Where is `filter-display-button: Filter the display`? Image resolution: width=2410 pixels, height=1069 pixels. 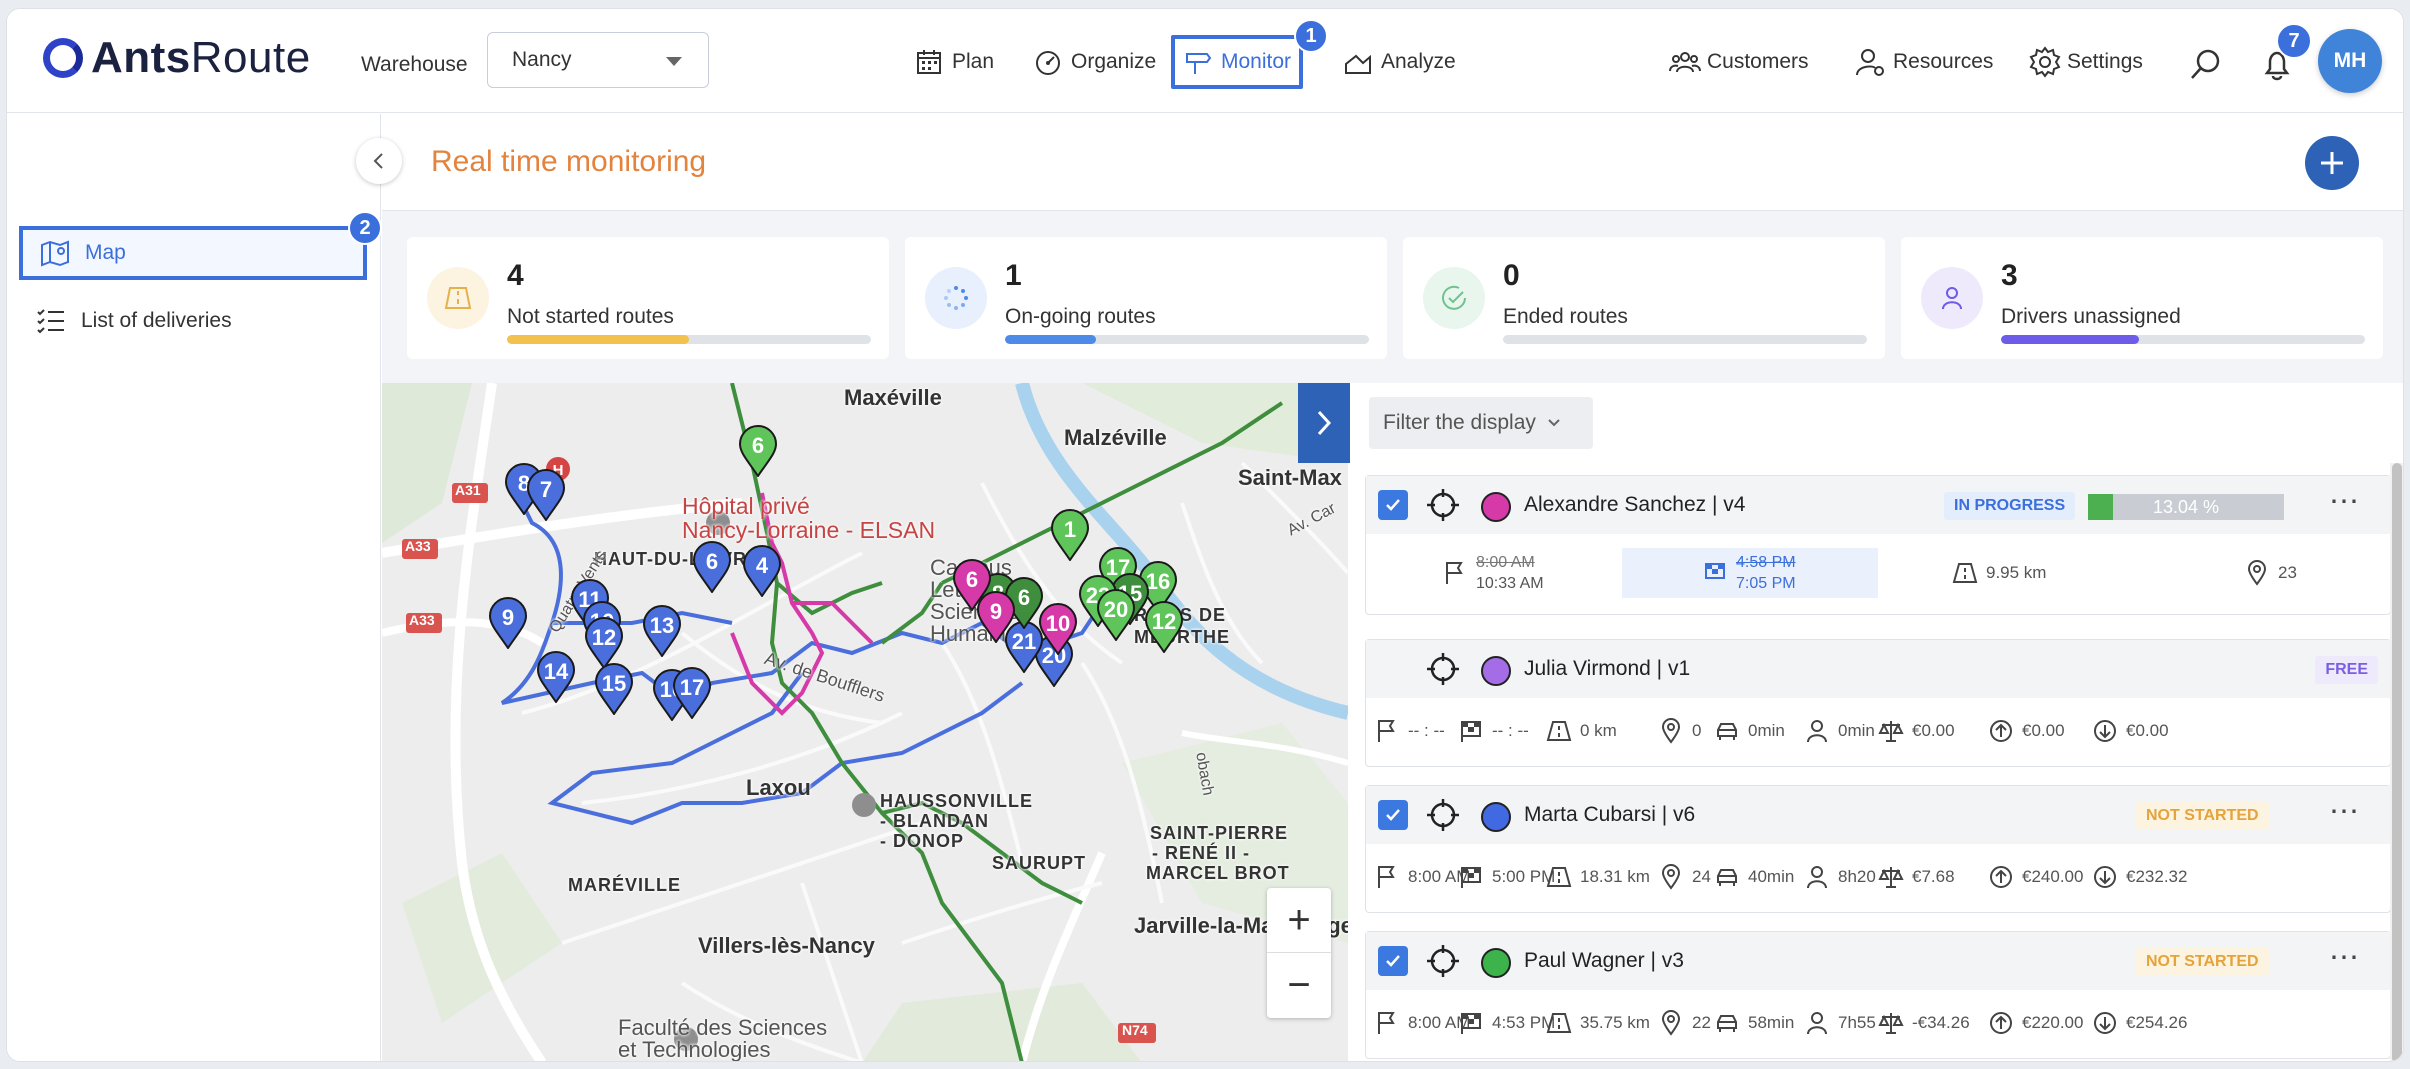
filter-display-button: Filter the display is located at coordinates (1481, 423).